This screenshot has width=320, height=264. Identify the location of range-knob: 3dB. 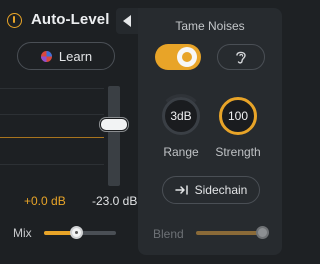
(181, 114).